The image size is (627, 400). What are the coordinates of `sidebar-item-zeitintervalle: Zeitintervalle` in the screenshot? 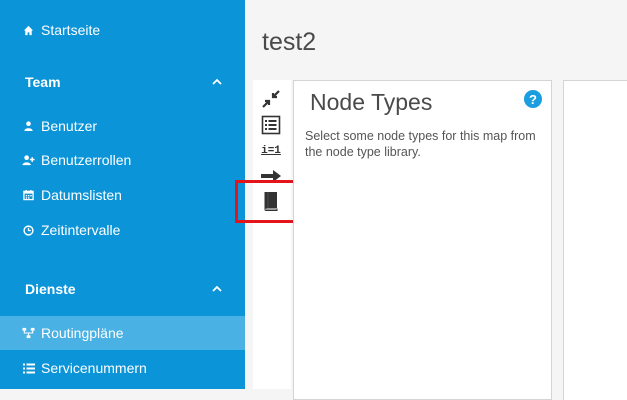 It's located at (122, 230).